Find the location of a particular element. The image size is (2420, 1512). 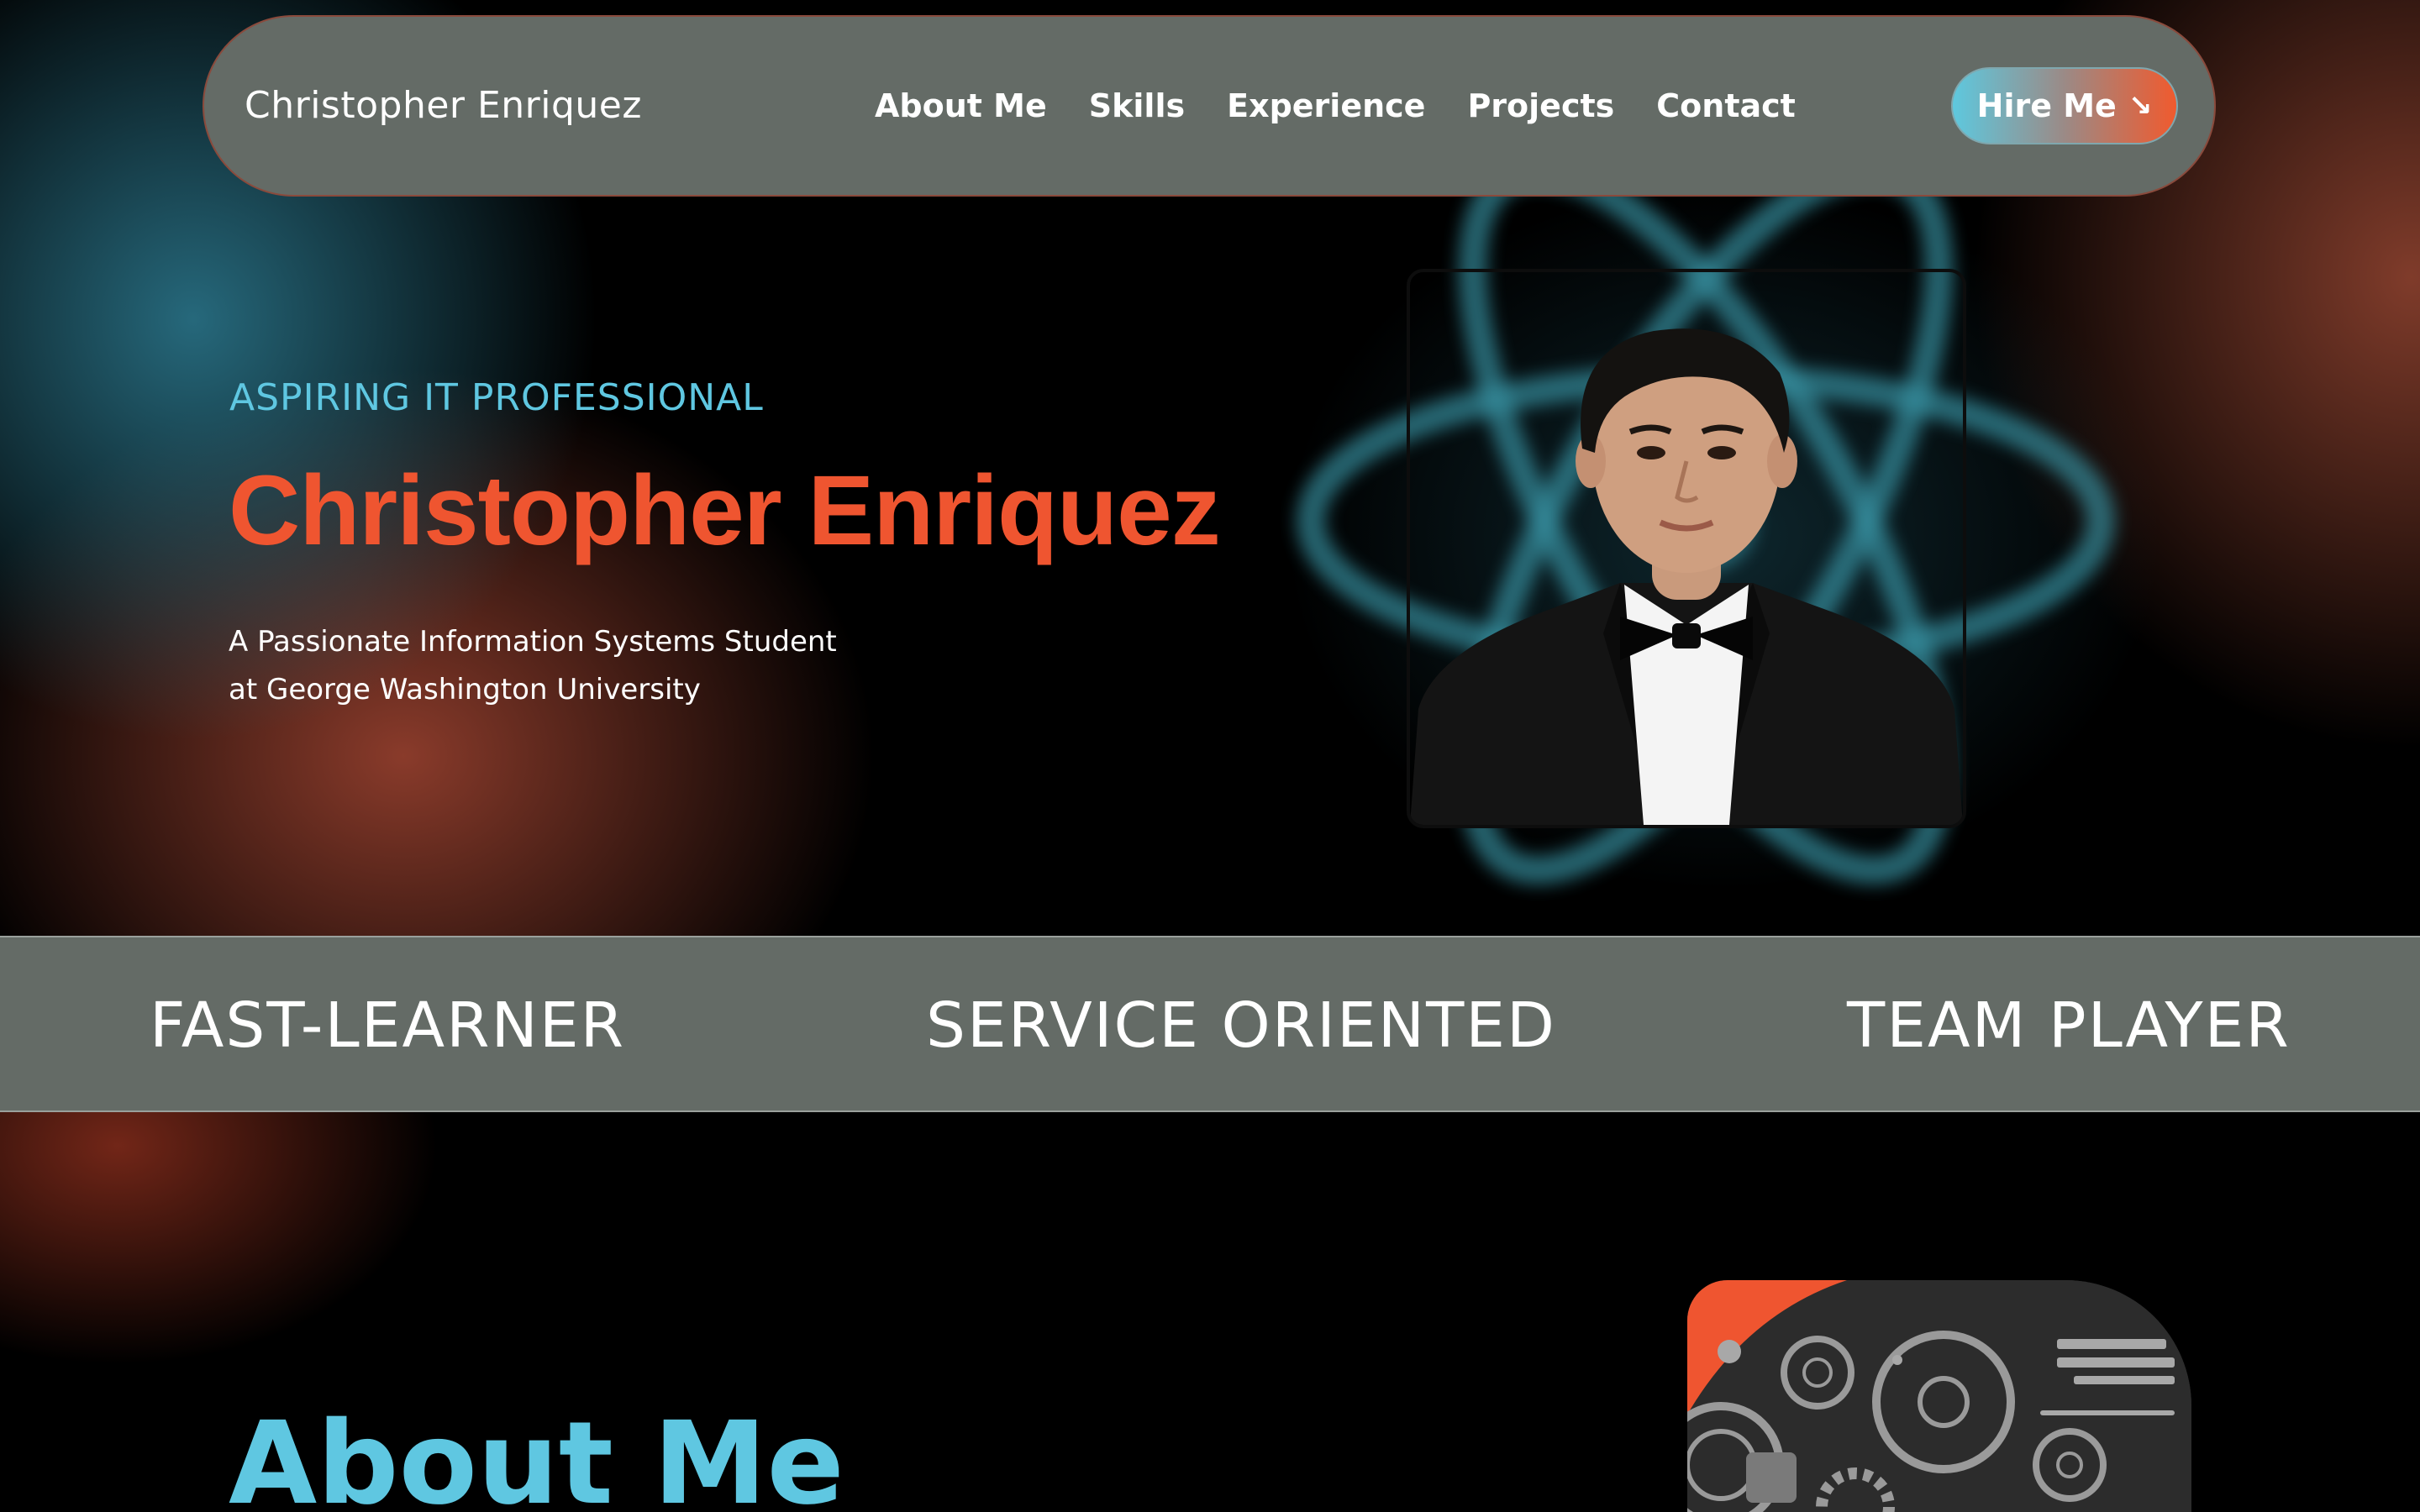

hire-me-button: Hire Me ↘ is located at coordinates (2064, 105).